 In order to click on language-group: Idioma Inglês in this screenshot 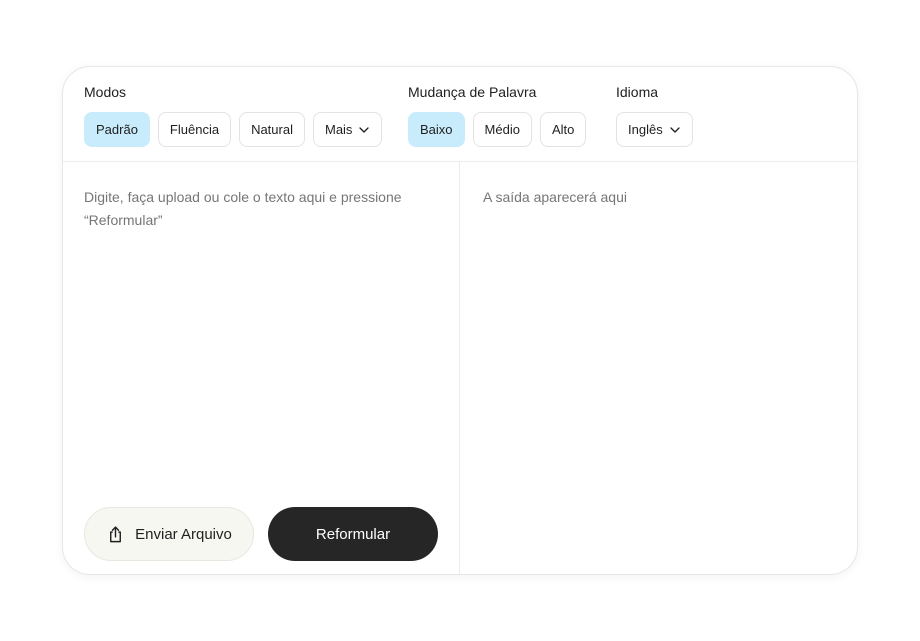, I will do `click(654, 115)`.